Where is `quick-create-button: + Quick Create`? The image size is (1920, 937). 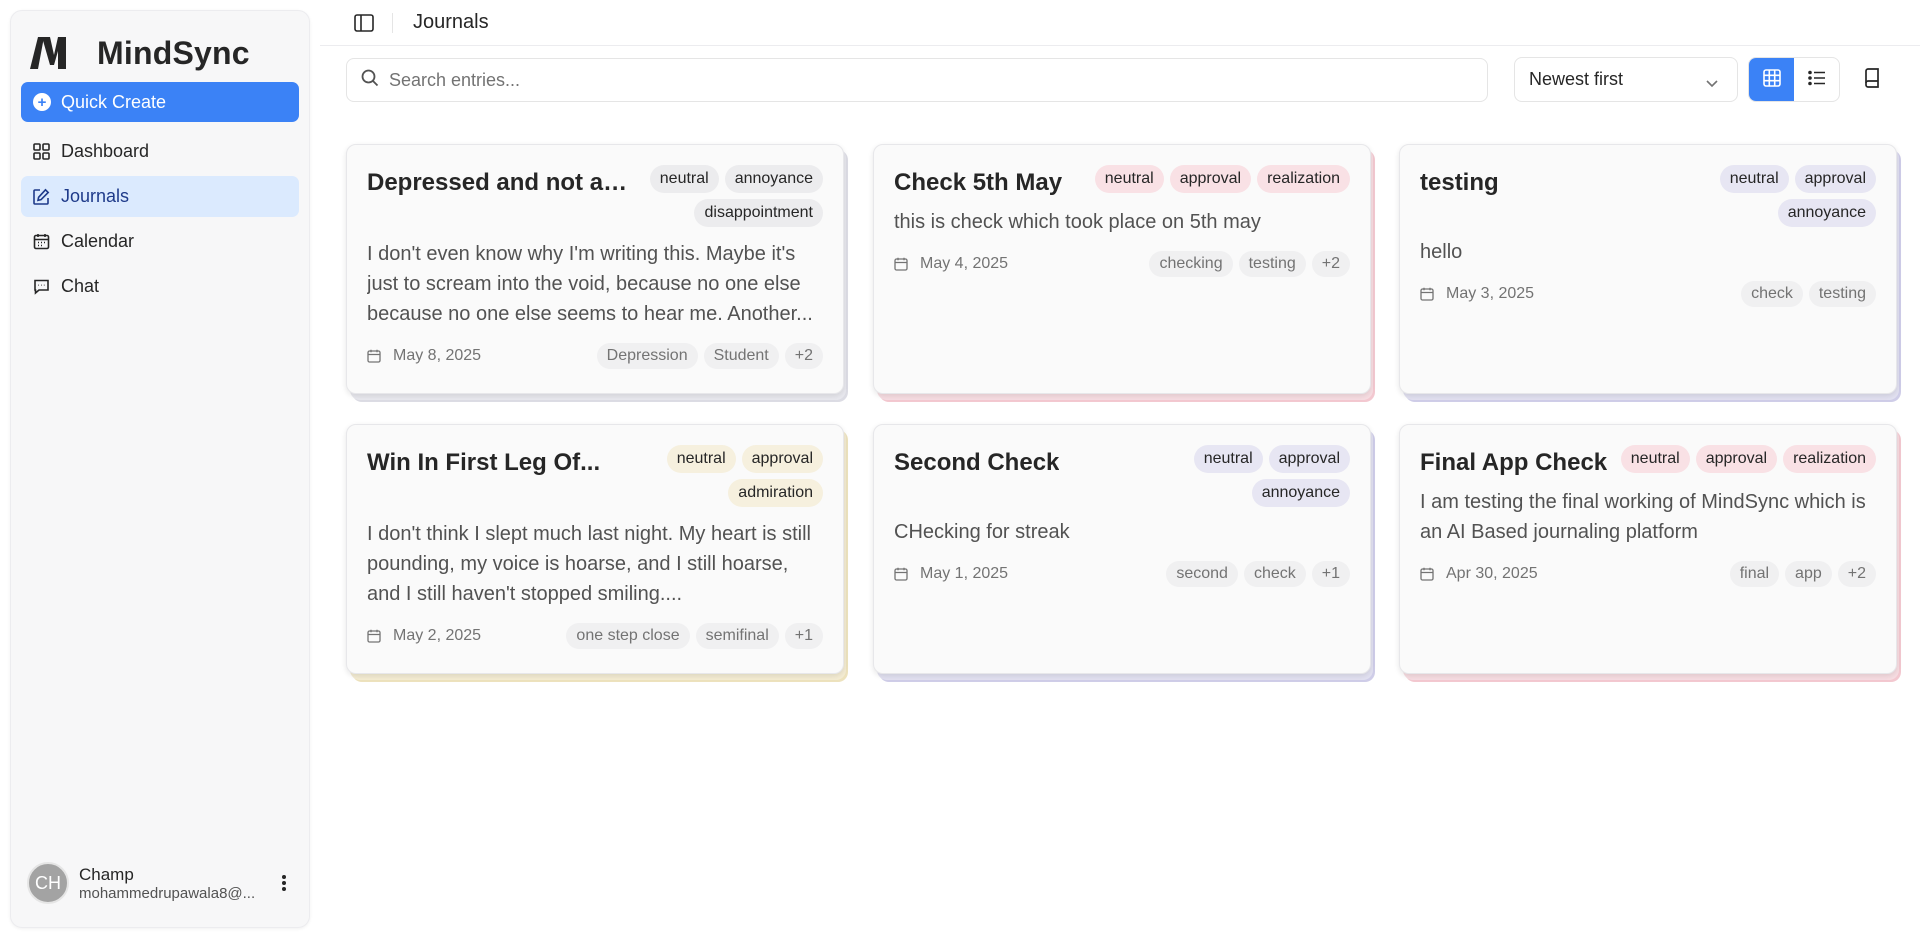
quick-create-button: + Quick Create is located at coordinates (160, 102).